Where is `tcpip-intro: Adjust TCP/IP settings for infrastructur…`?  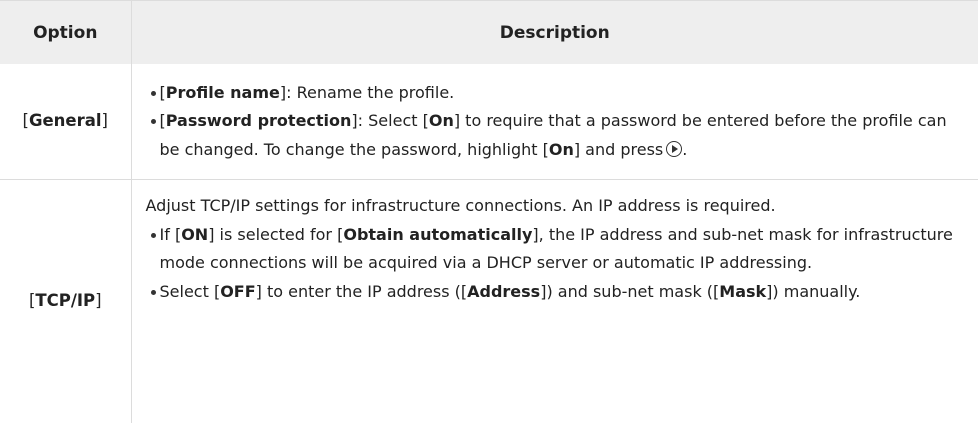 tcpip-intro: Adjust TCP/IP settings for infrastructur… is located at coordinates (552, 206).